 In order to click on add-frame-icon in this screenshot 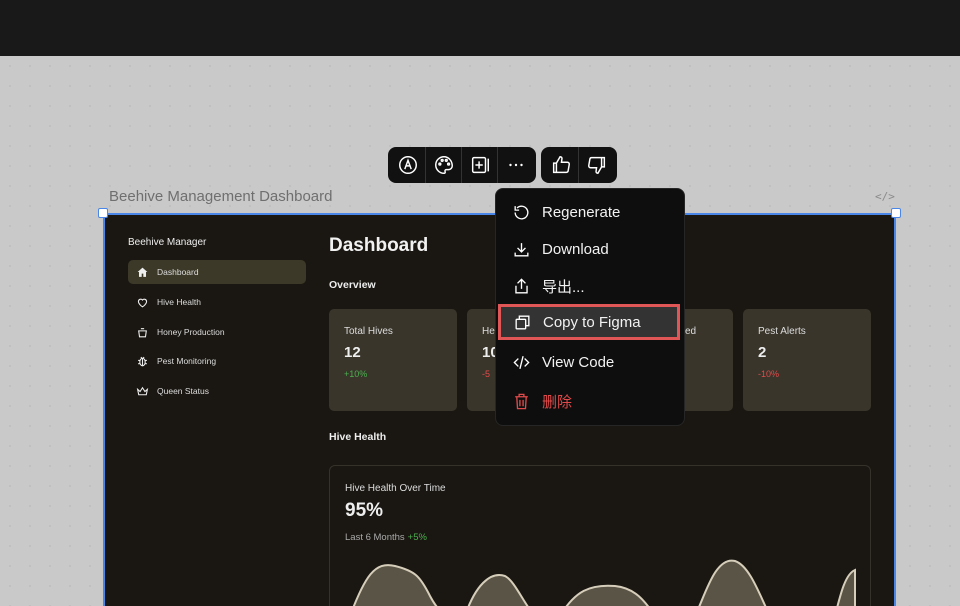, I will do `click(480, 165)`.